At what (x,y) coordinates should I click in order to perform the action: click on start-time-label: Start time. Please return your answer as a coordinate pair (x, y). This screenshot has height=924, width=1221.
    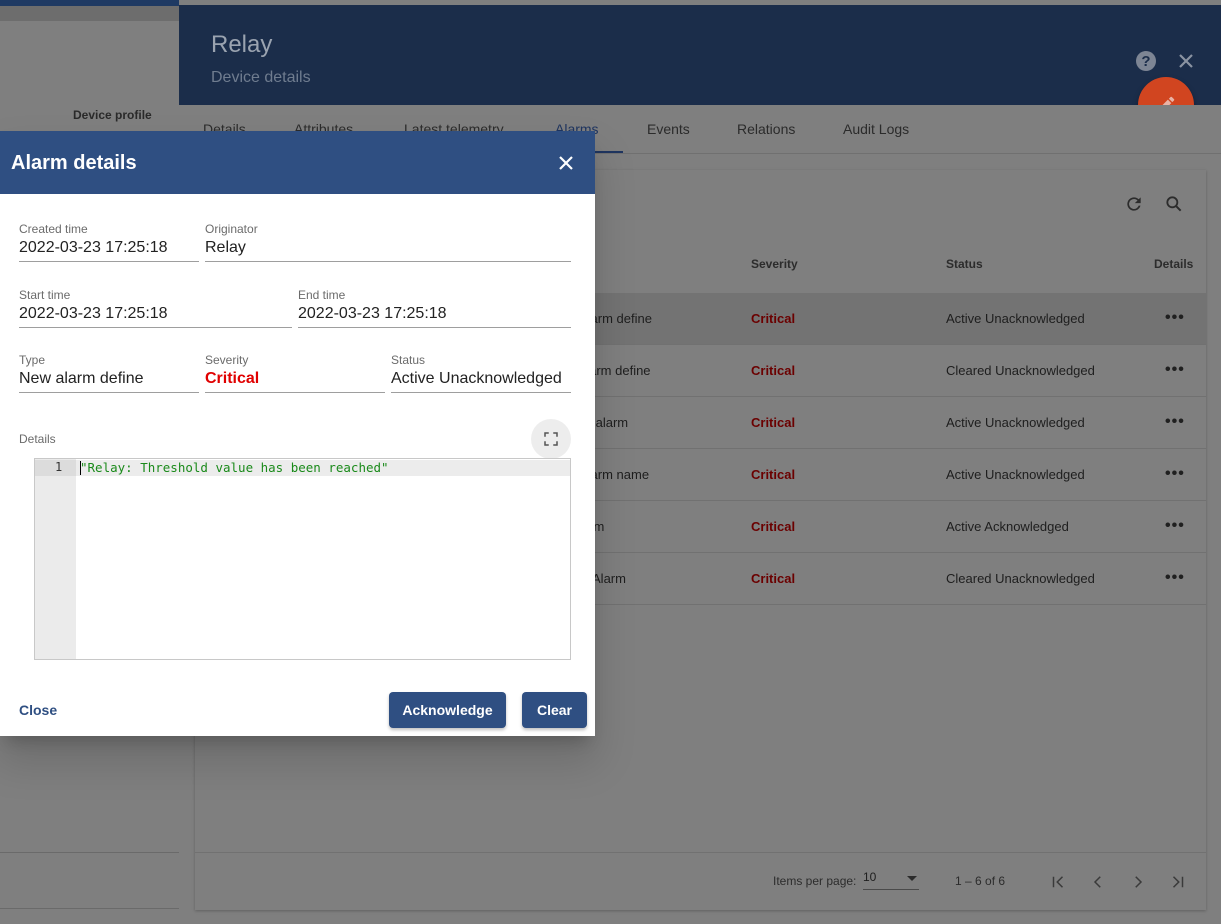
    Looking at the image, I should click on (45, 295).